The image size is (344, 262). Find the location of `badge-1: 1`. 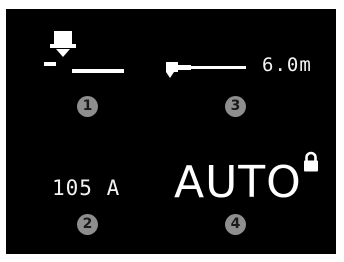

badge-1: 1 is located at coordinates (87, 106).